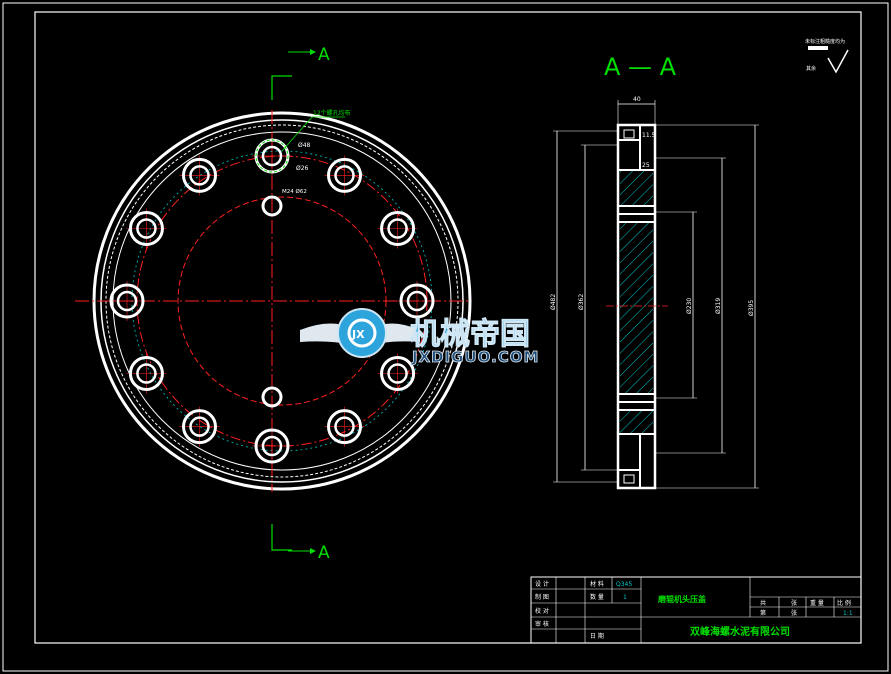 Image resolution: width=891 pixels, height=674 pixels. I want to click on tb-company: 双峰海螺水泥有限公司, so click(740, 631).